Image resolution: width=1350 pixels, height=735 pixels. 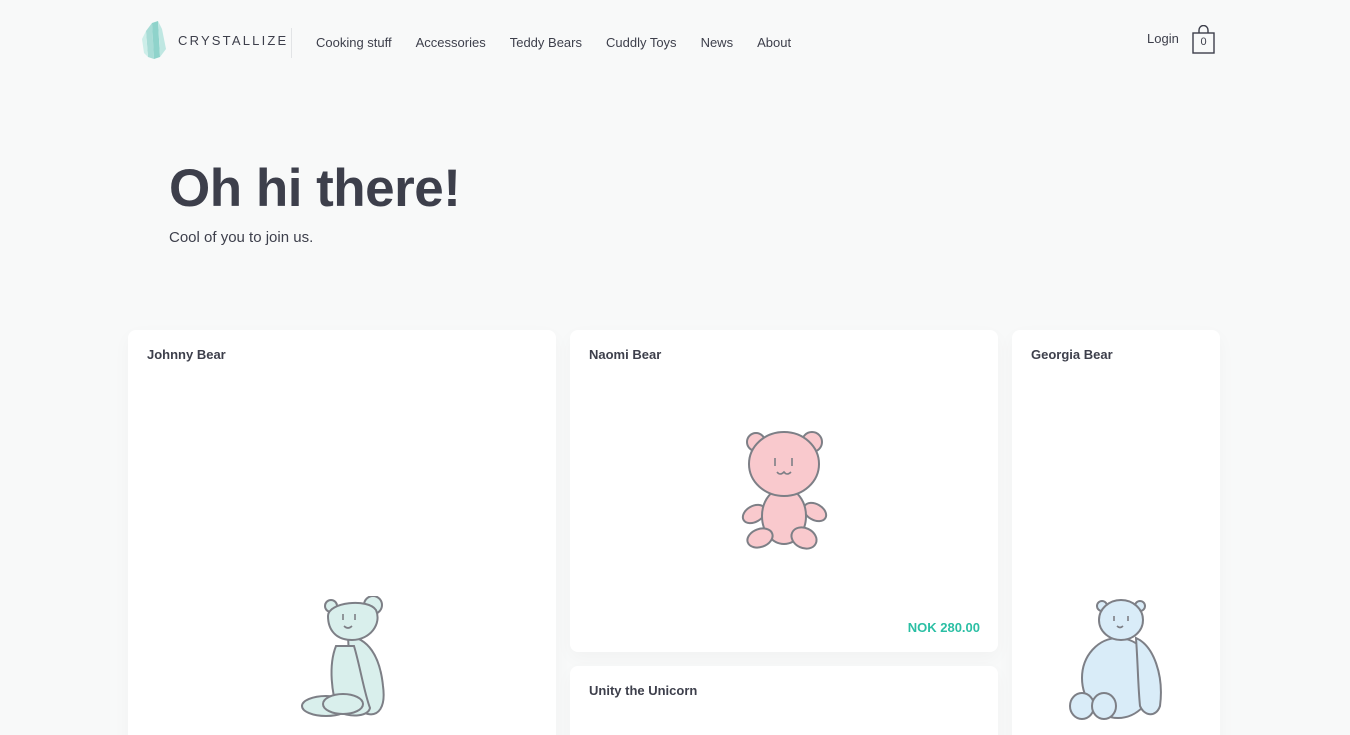 I want to click on cart-button: 0, so click(x=1203, y=39).